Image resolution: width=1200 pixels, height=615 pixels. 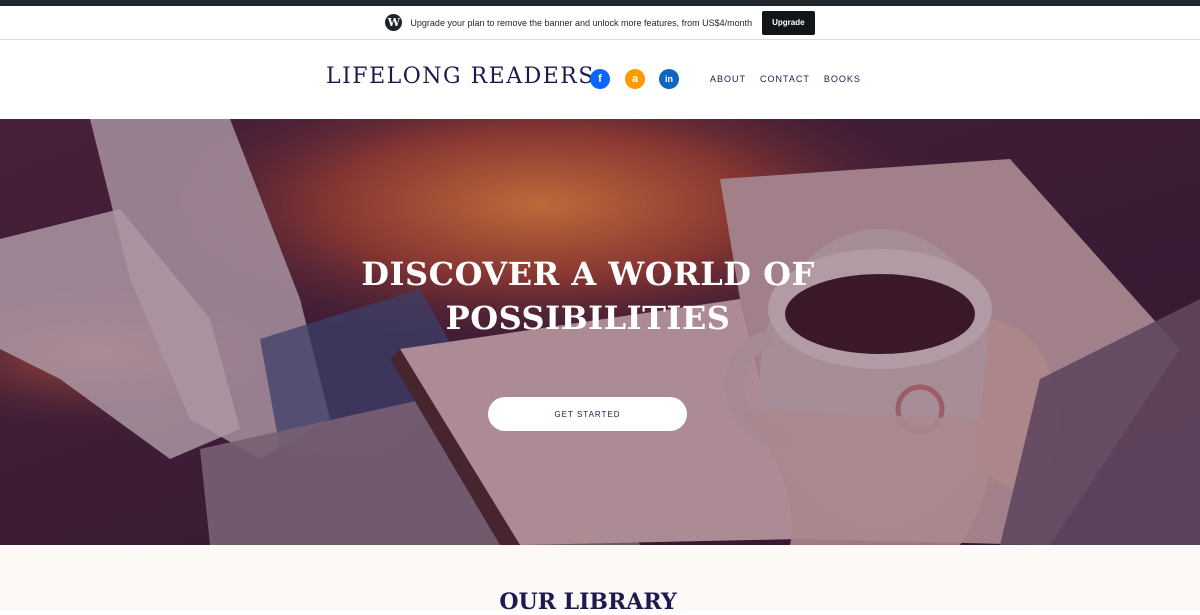 I want to click on get-started-button: GET STARTED, so click(x=587, y=414).